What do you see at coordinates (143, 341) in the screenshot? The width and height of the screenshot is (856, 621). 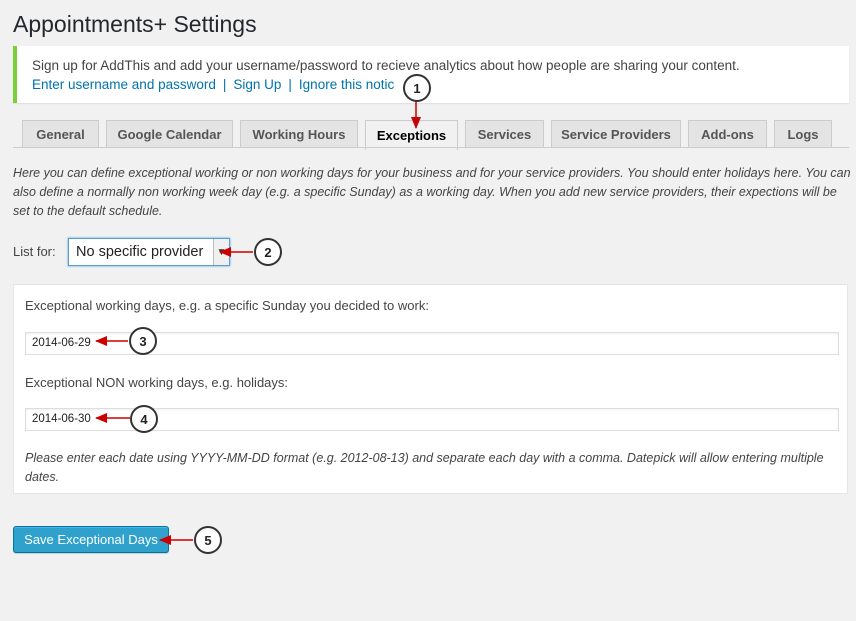 I see `callout-3: 3` at bounding box center [143, 341].